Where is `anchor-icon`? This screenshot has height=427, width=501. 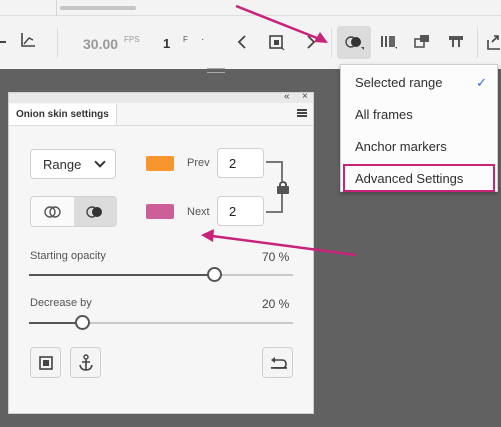
anchor-icon is located at coordinates (86, 365).